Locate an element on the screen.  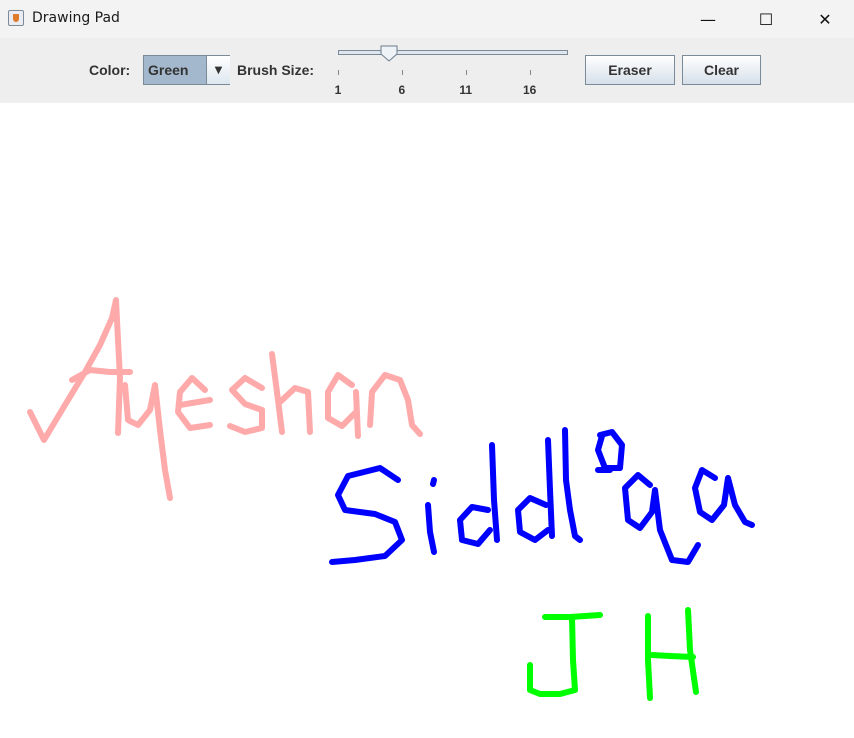
maximize-icon: ☐ is located at coordinates (766, 19).